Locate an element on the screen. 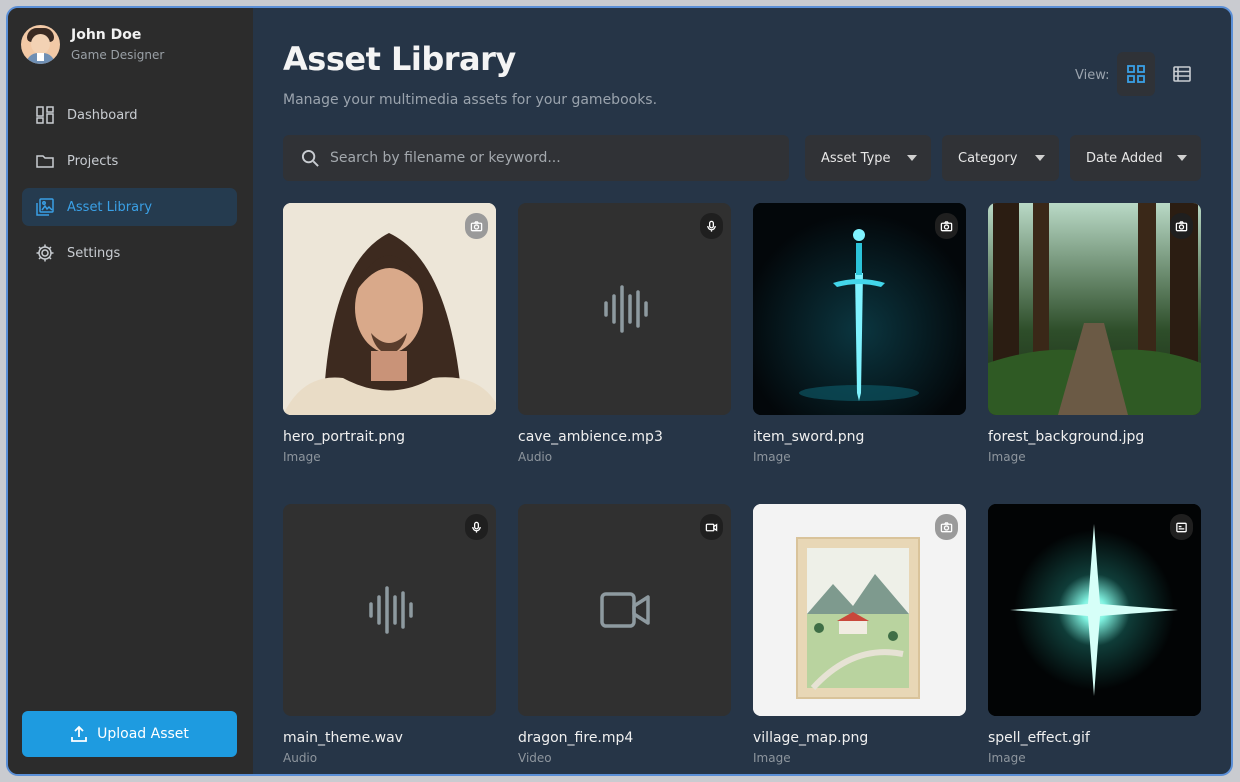 The width and height of the screenshot is (1240, 782). asset-card: forest_background.jpg Image is located at coordinates (1094, 333).